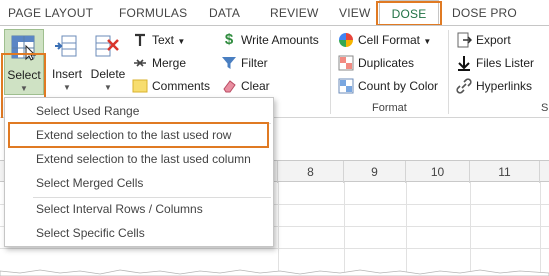 Image resolution: width=549 pixels, height=276 pixels. I want to click on hyperlinks-label: Hyperlinks, so click(504, 86).